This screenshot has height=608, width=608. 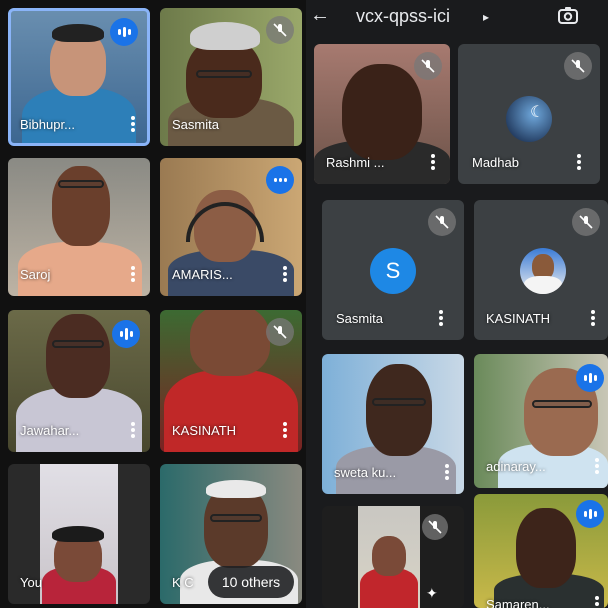 I want to click on tile-sasmita: Sasmita, so click(x=231, y=77).